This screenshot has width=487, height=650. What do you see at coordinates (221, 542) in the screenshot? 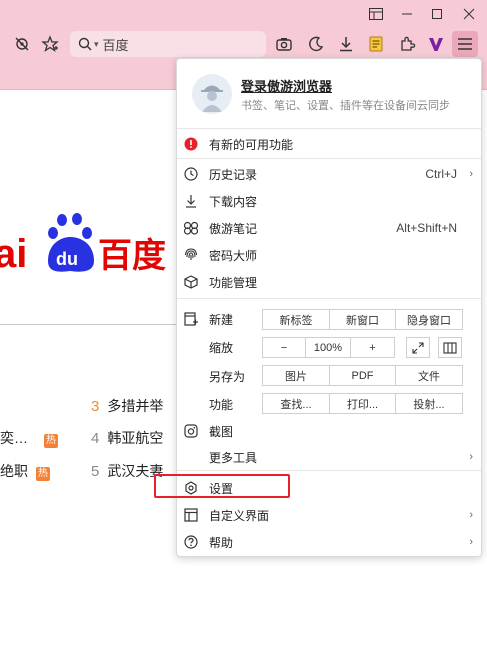
I see `menu-item-label: 帮助` at bounding box center [221, 542].